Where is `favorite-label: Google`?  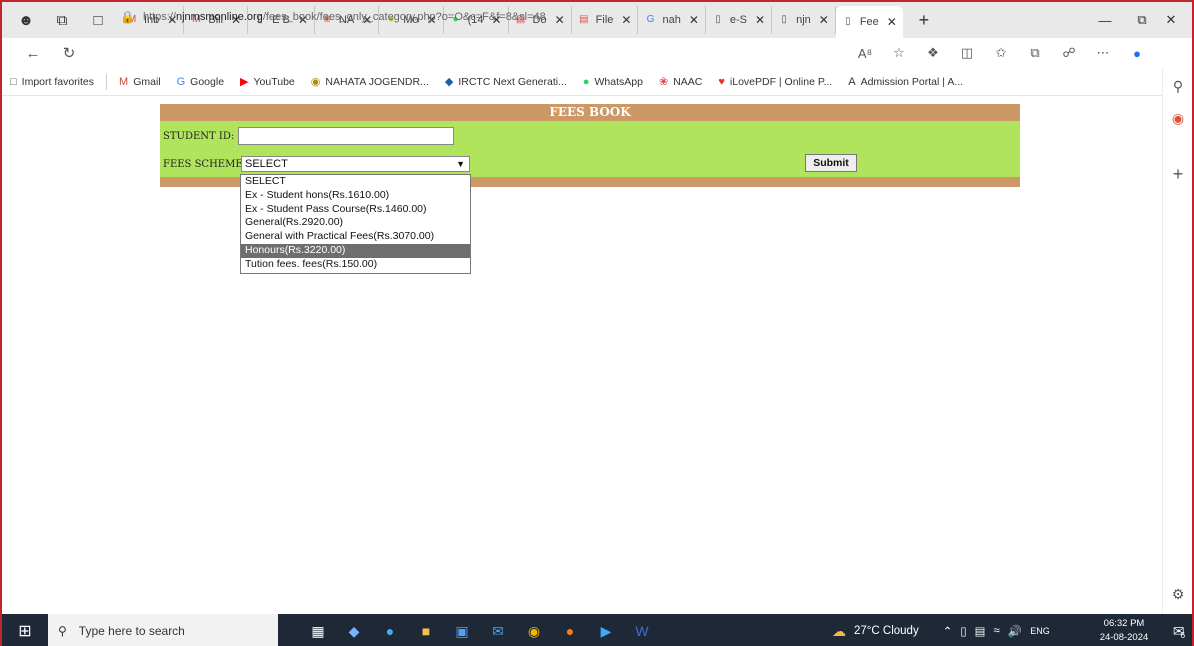 favorite-label: Google is located at coordinates (207, 81).